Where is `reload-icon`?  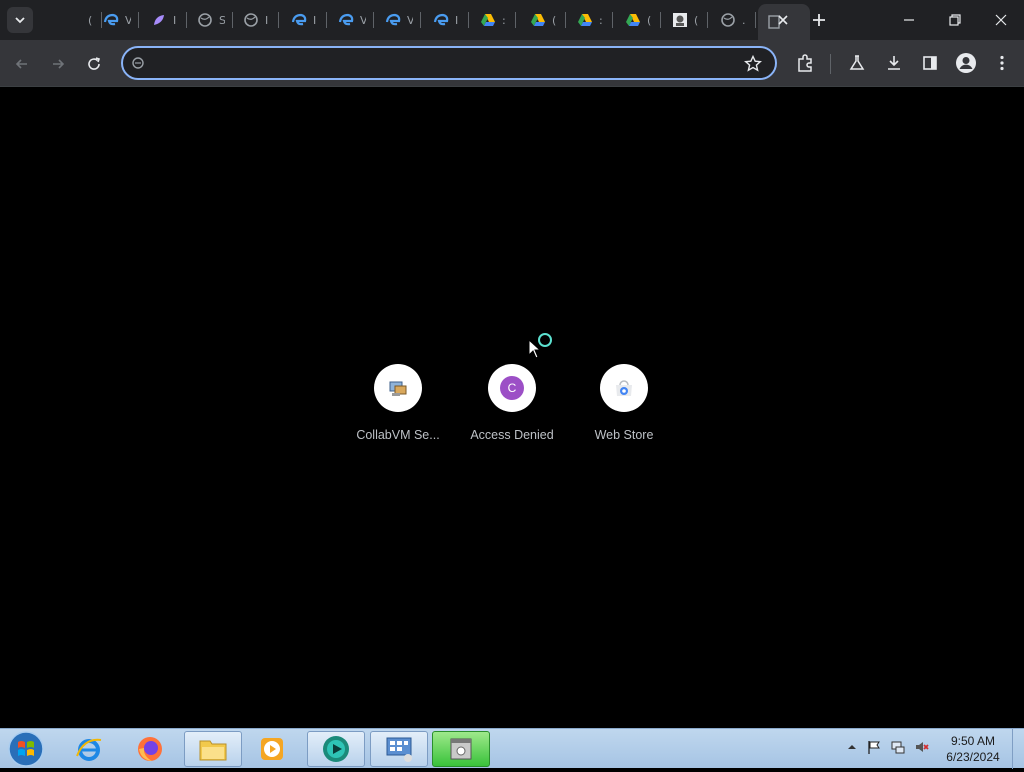 reload-icon is located at coordinates (94, 63).